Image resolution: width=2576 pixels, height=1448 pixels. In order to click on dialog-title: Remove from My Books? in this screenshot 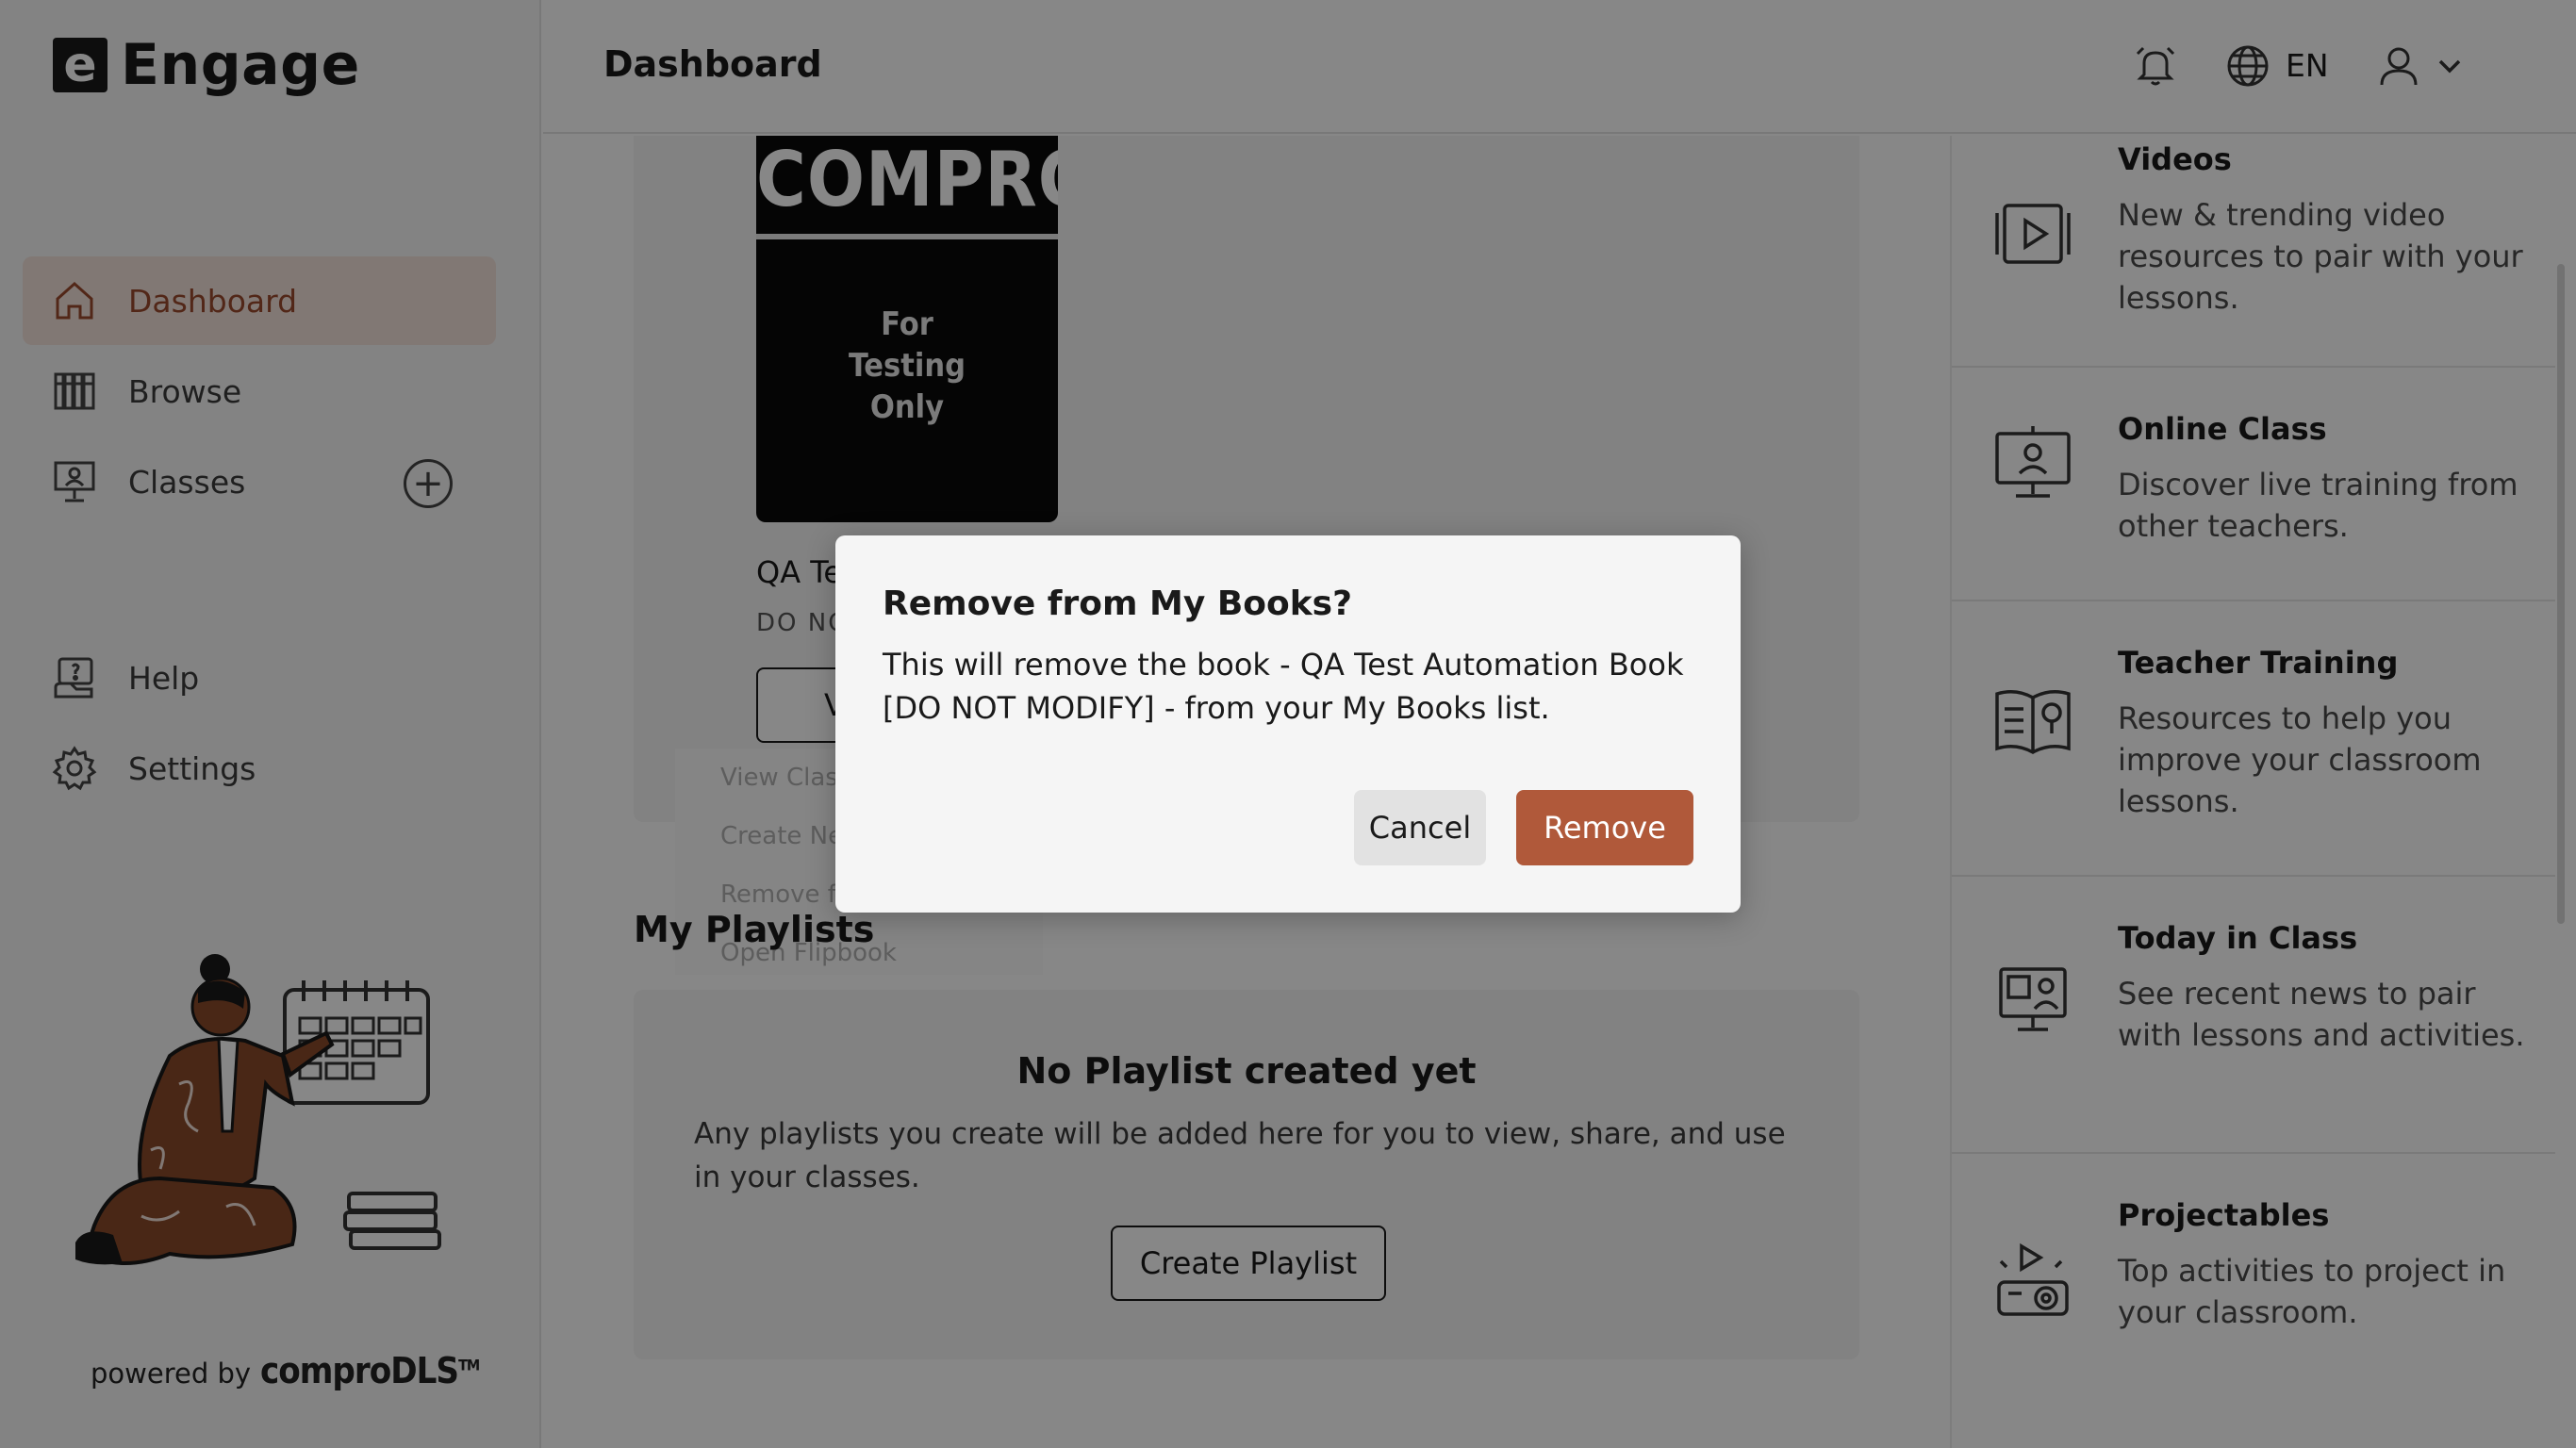, I will do `click(1117, 603)`.